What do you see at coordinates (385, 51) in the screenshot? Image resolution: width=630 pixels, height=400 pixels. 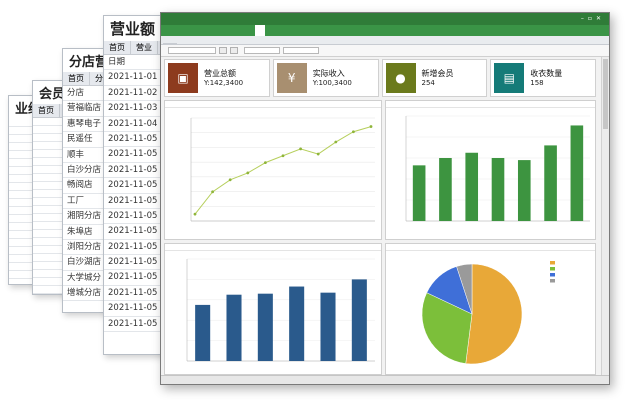 I see `toolbar` at bounding box center [385, 51].